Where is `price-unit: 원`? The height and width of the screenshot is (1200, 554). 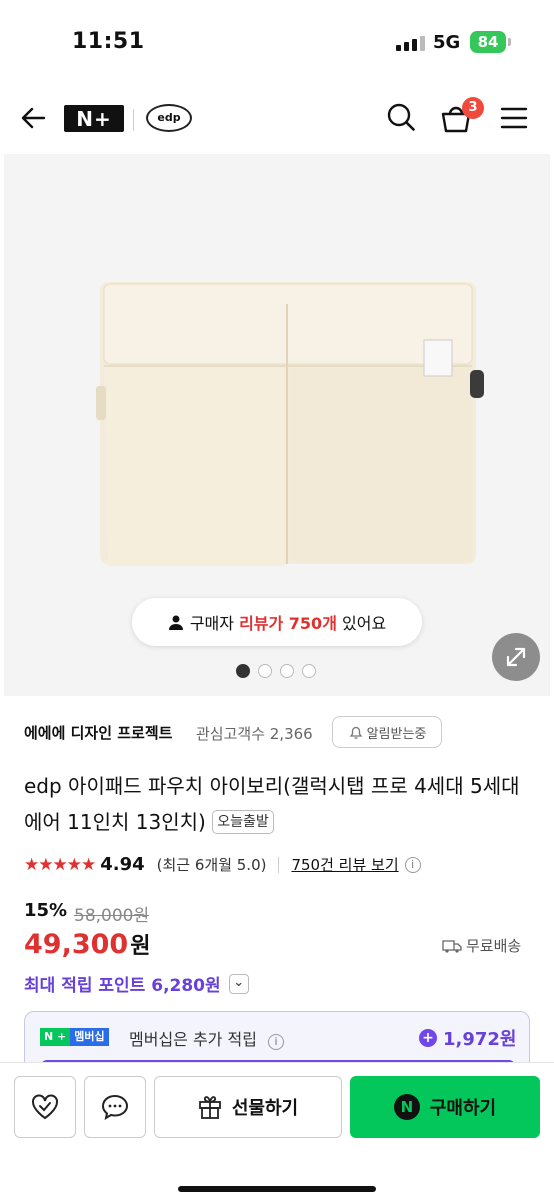
price-unit: 원 is located at coordinates (140, 946).